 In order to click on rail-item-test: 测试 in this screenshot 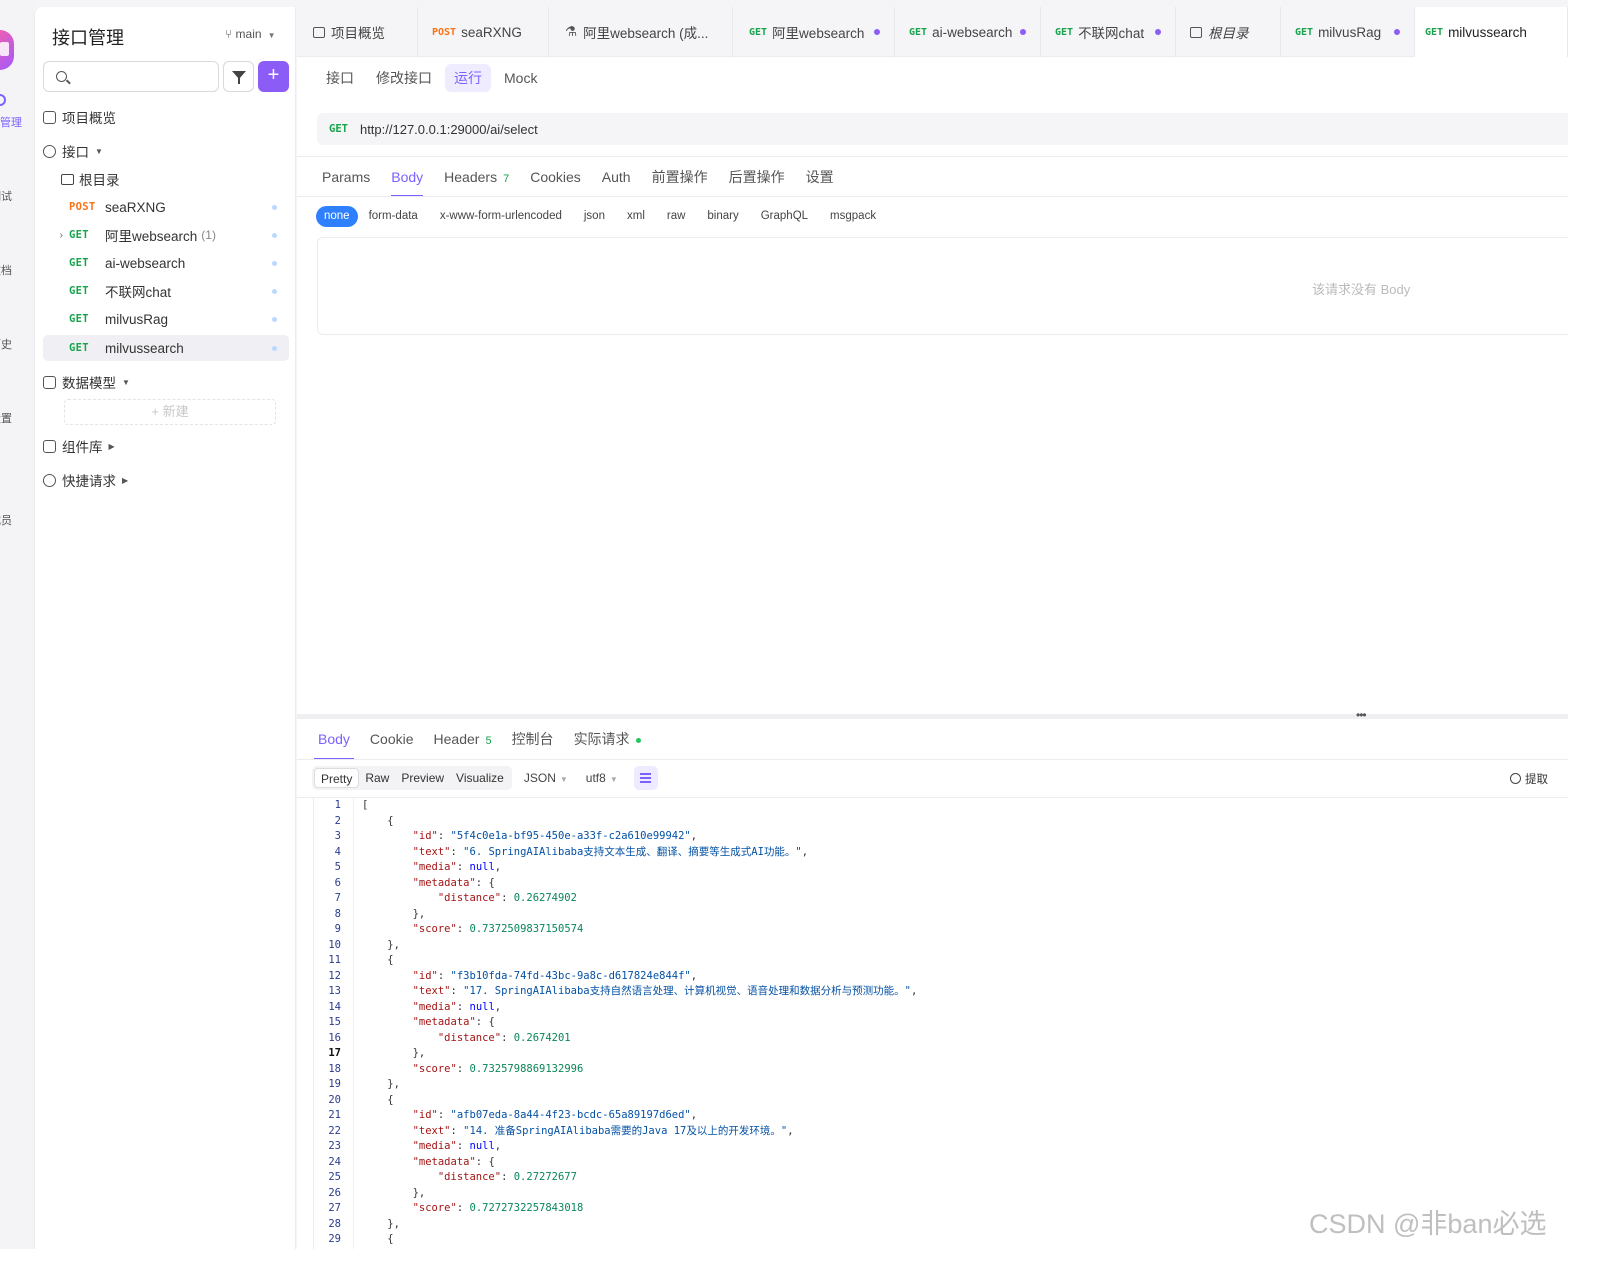, I will do `click(12, 186)`.